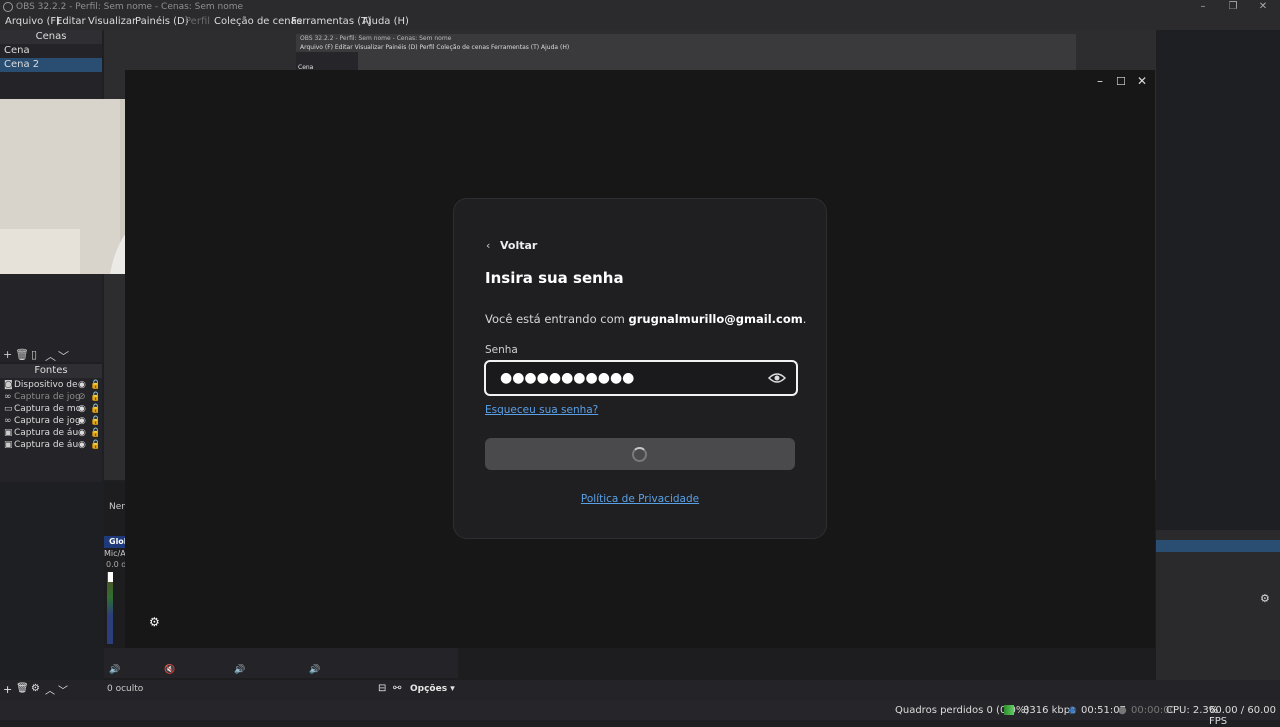  Describe the element at coordinates (34, 354) in the screenshot. I see `filter-icon: ▯` at that location.